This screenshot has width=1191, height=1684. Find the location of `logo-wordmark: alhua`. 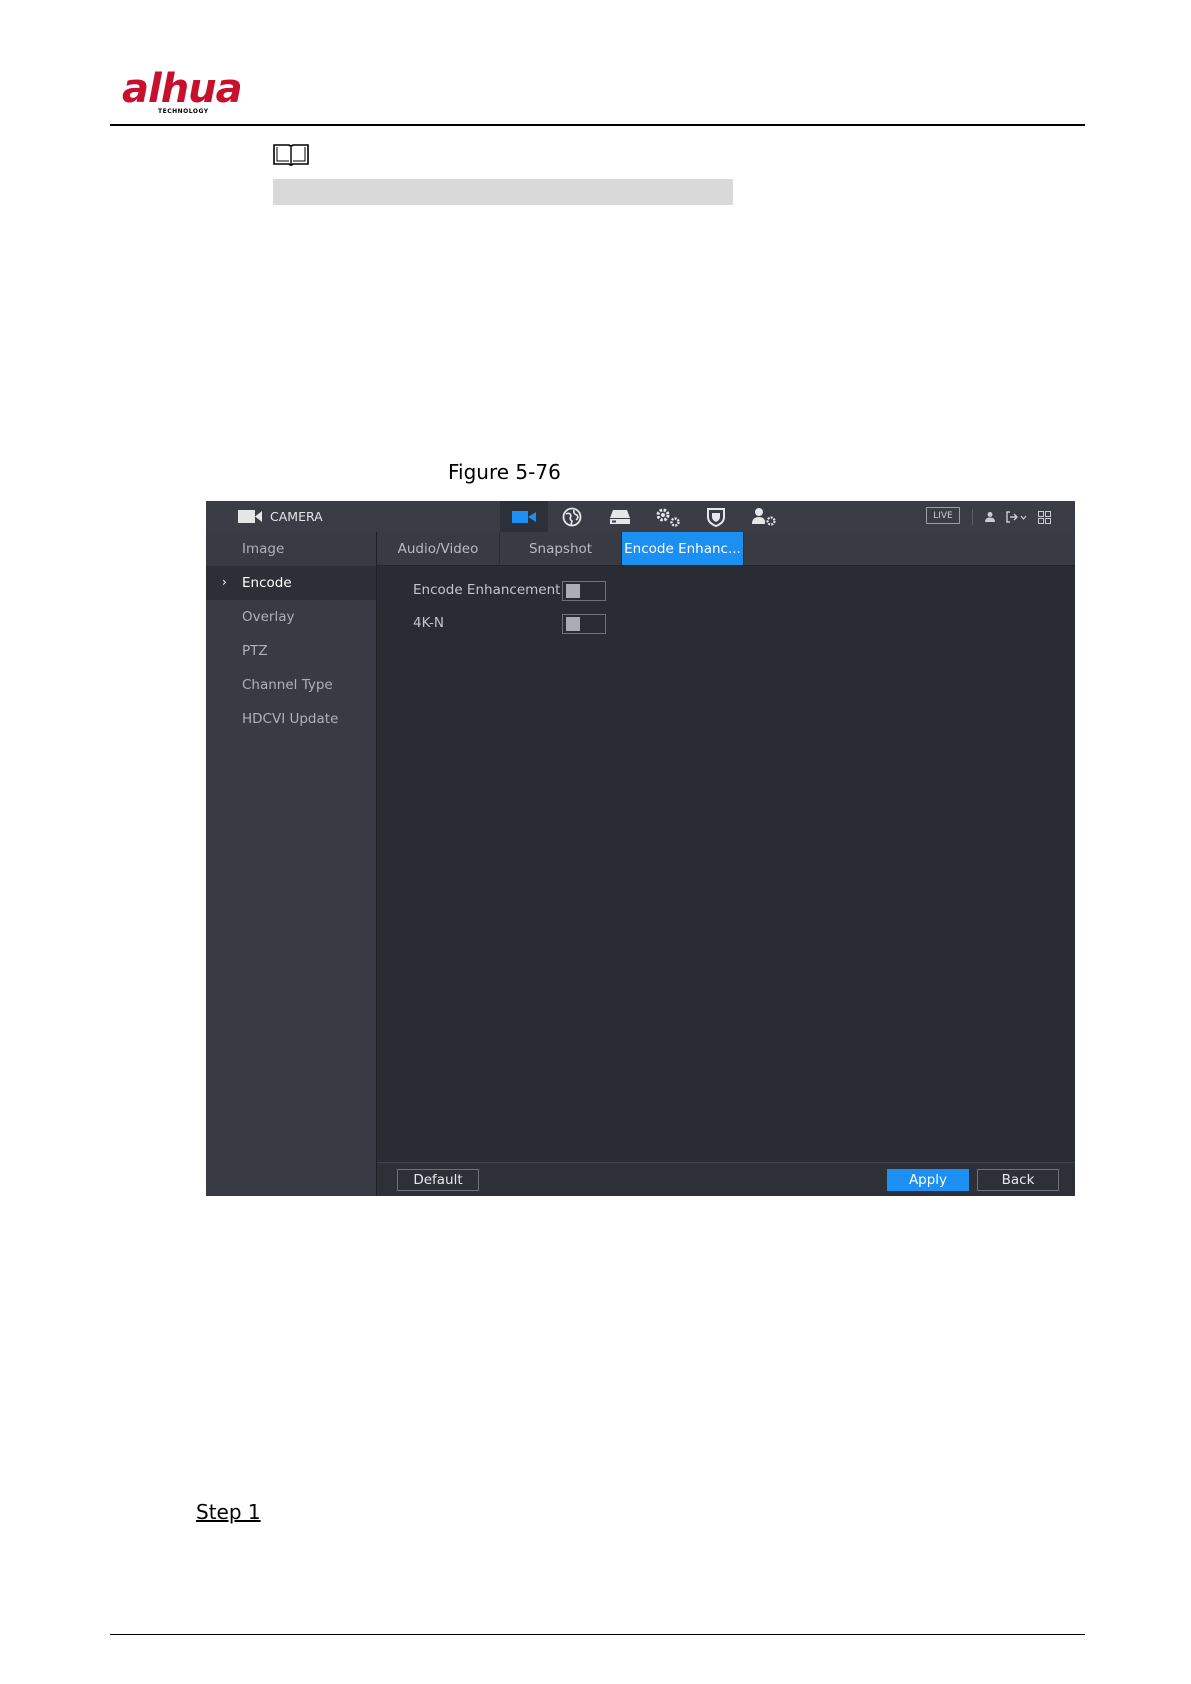

logo-wordmark: alhua is located at coordinates (182, 89).